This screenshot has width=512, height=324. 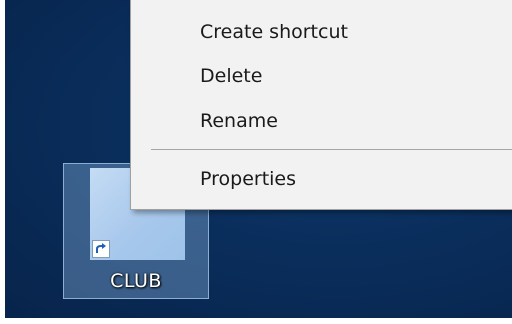 I want to click on menu-item-properties: Properties, so click(x=248, y=179).